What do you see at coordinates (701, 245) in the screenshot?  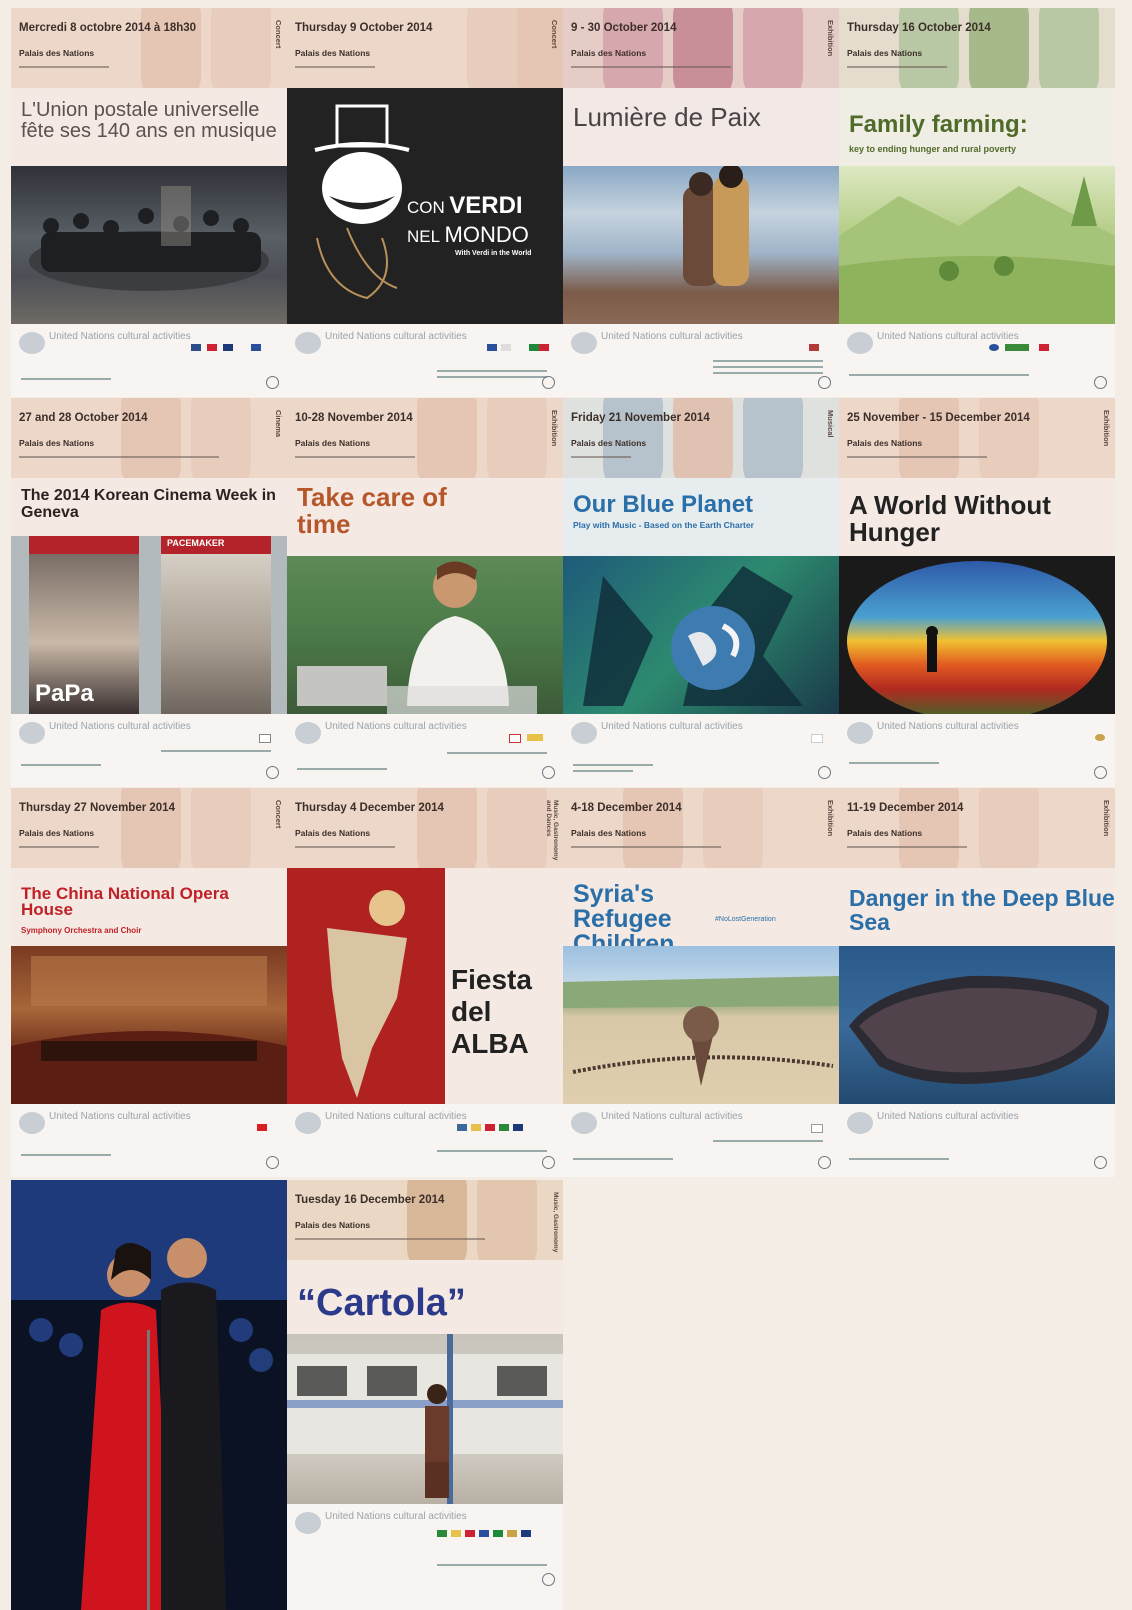 I see `children-mural-photo` at bounding box center [701, 245].